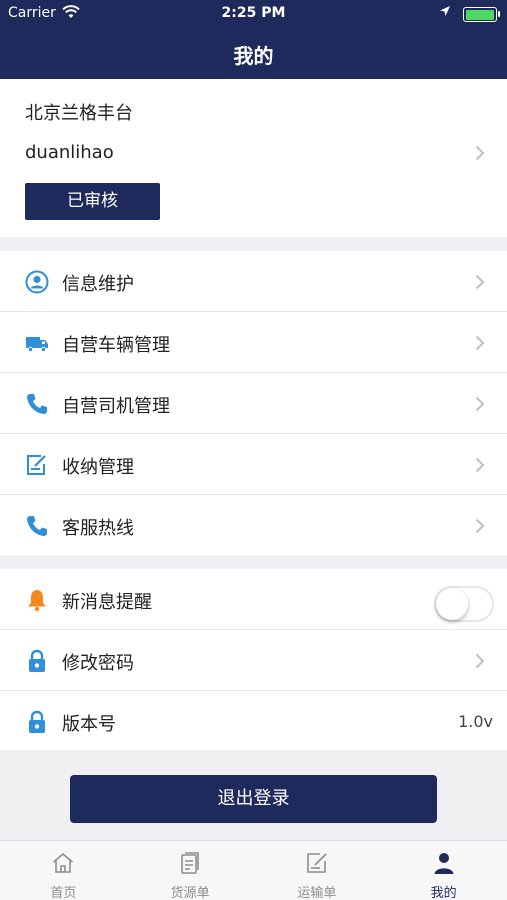 This screenshot has height=900, width=507. What do you see at coordinates (116, 345) in the screenshot?
I see `menu-item-label: 自营车辆管理` at bounding box center [116, 345].